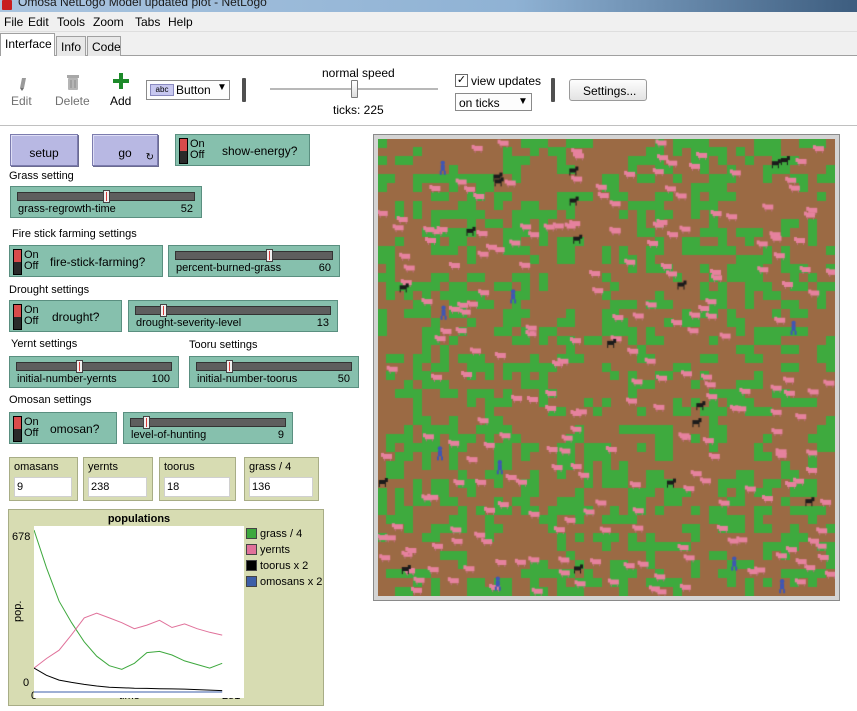 This screenshot has height=711, width=857. I want to click on grass-regrowth-time-slider: grass-regrowth-time 52, so click(106, 202).